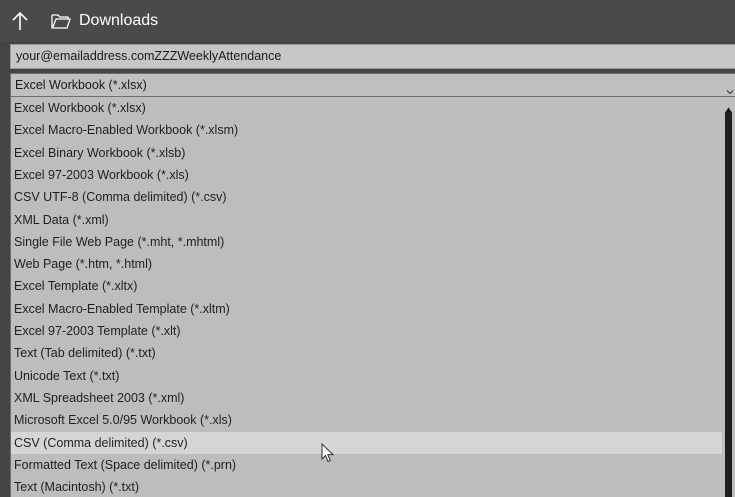 Image resolution: width=735 pixels, height=497 pixels. I want to click on file-type-option: Excel 97-2003 Workbook (*.xls), so click(366, 175).